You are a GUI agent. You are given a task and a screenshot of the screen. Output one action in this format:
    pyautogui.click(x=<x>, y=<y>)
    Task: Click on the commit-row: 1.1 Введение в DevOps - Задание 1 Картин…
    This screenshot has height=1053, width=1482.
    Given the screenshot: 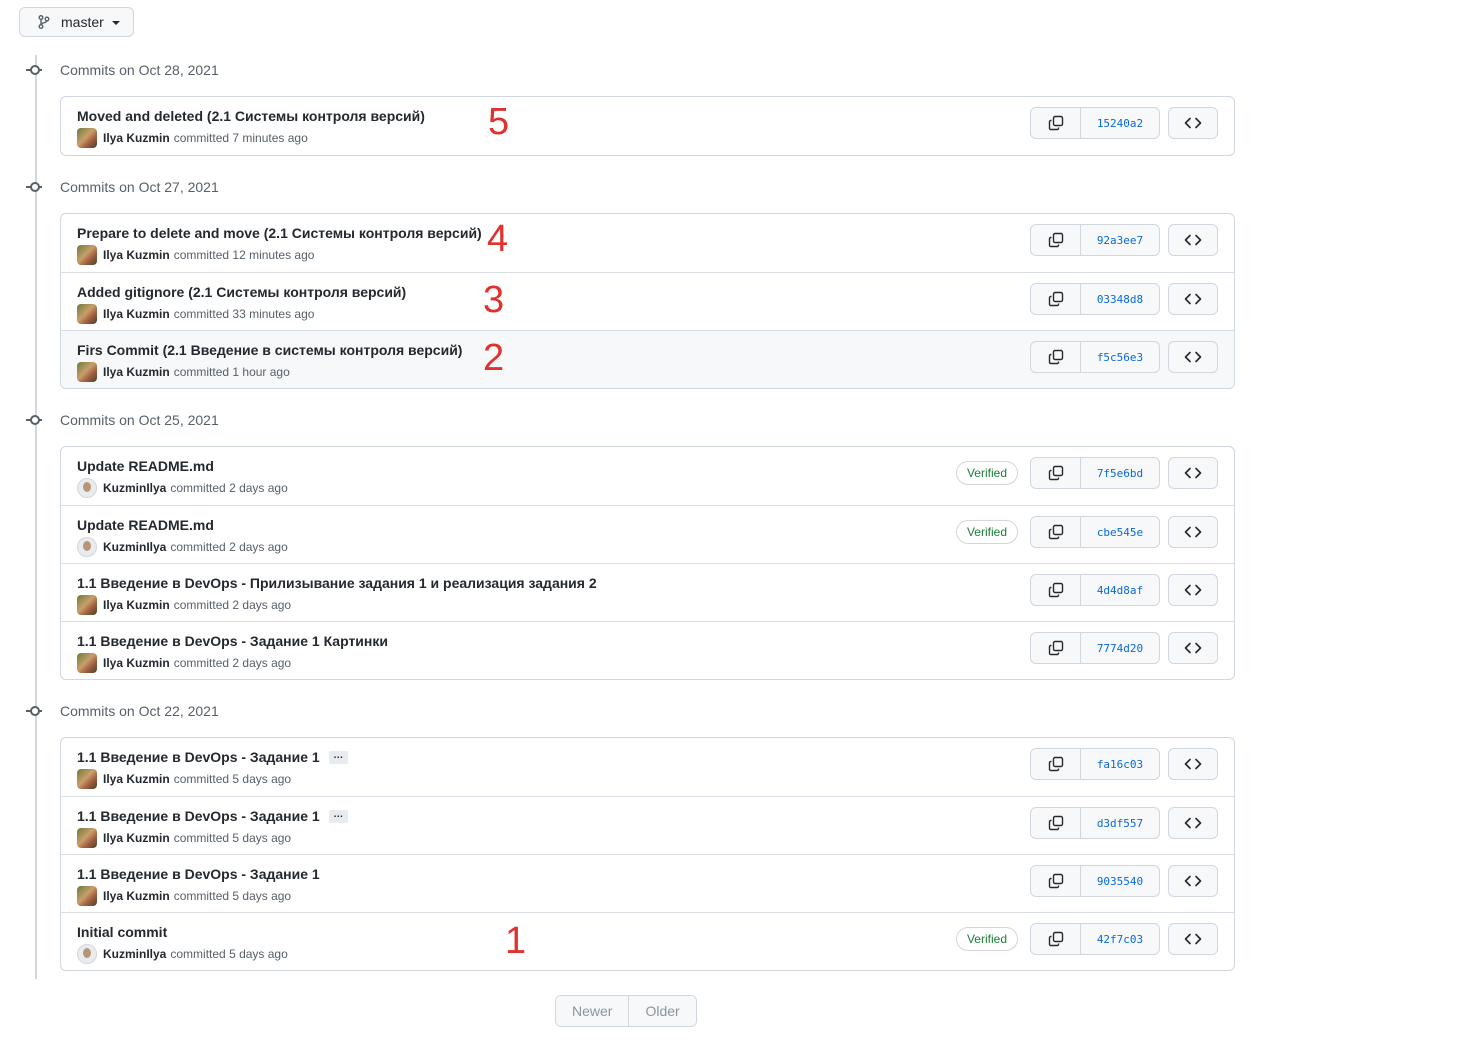 What is the action you would take?
    pyautogui.click(x=647, y=650)
    